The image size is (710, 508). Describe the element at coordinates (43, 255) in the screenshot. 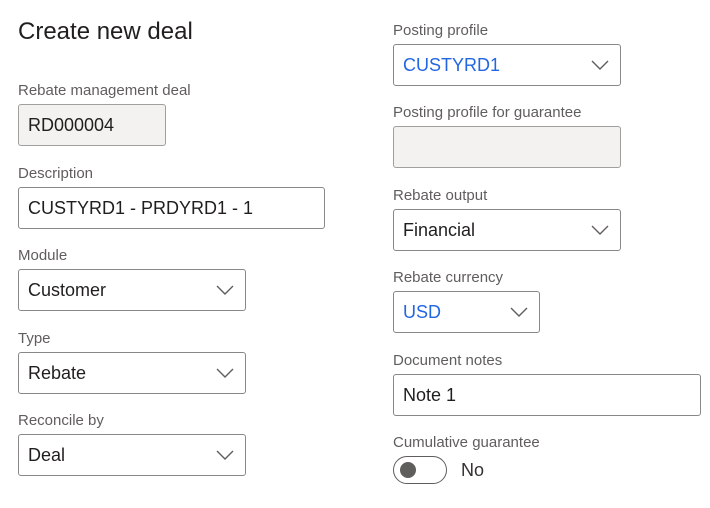

I see `module-label: Module` at that location.